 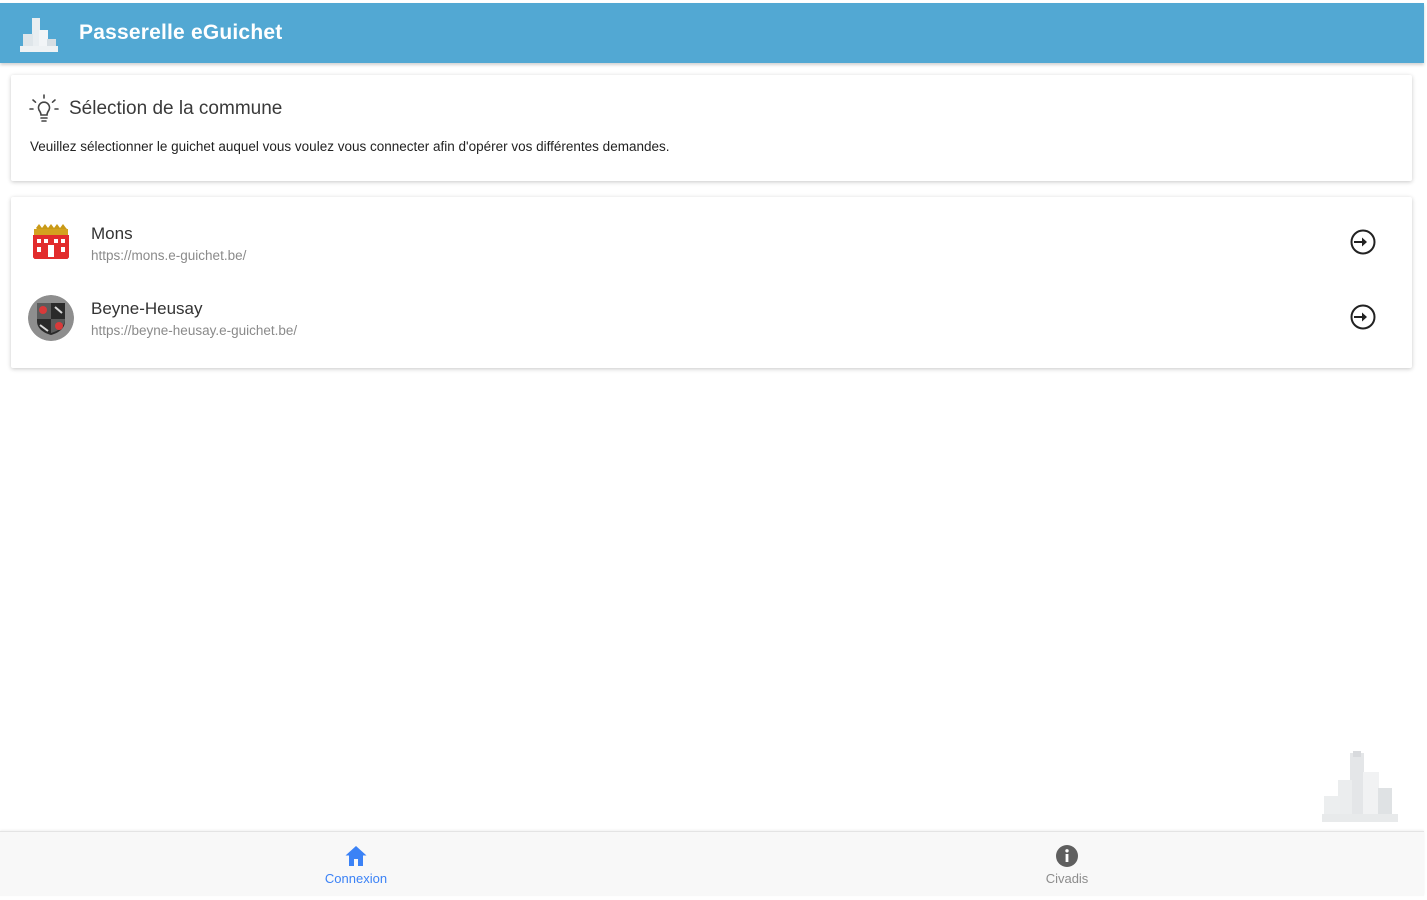 I want to click on login-button-beyne-heusay, so click(x=1363, y=317).